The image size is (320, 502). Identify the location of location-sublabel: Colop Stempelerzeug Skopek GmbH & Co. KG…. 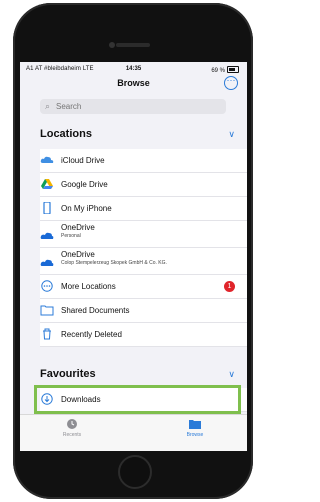
(114, 263).